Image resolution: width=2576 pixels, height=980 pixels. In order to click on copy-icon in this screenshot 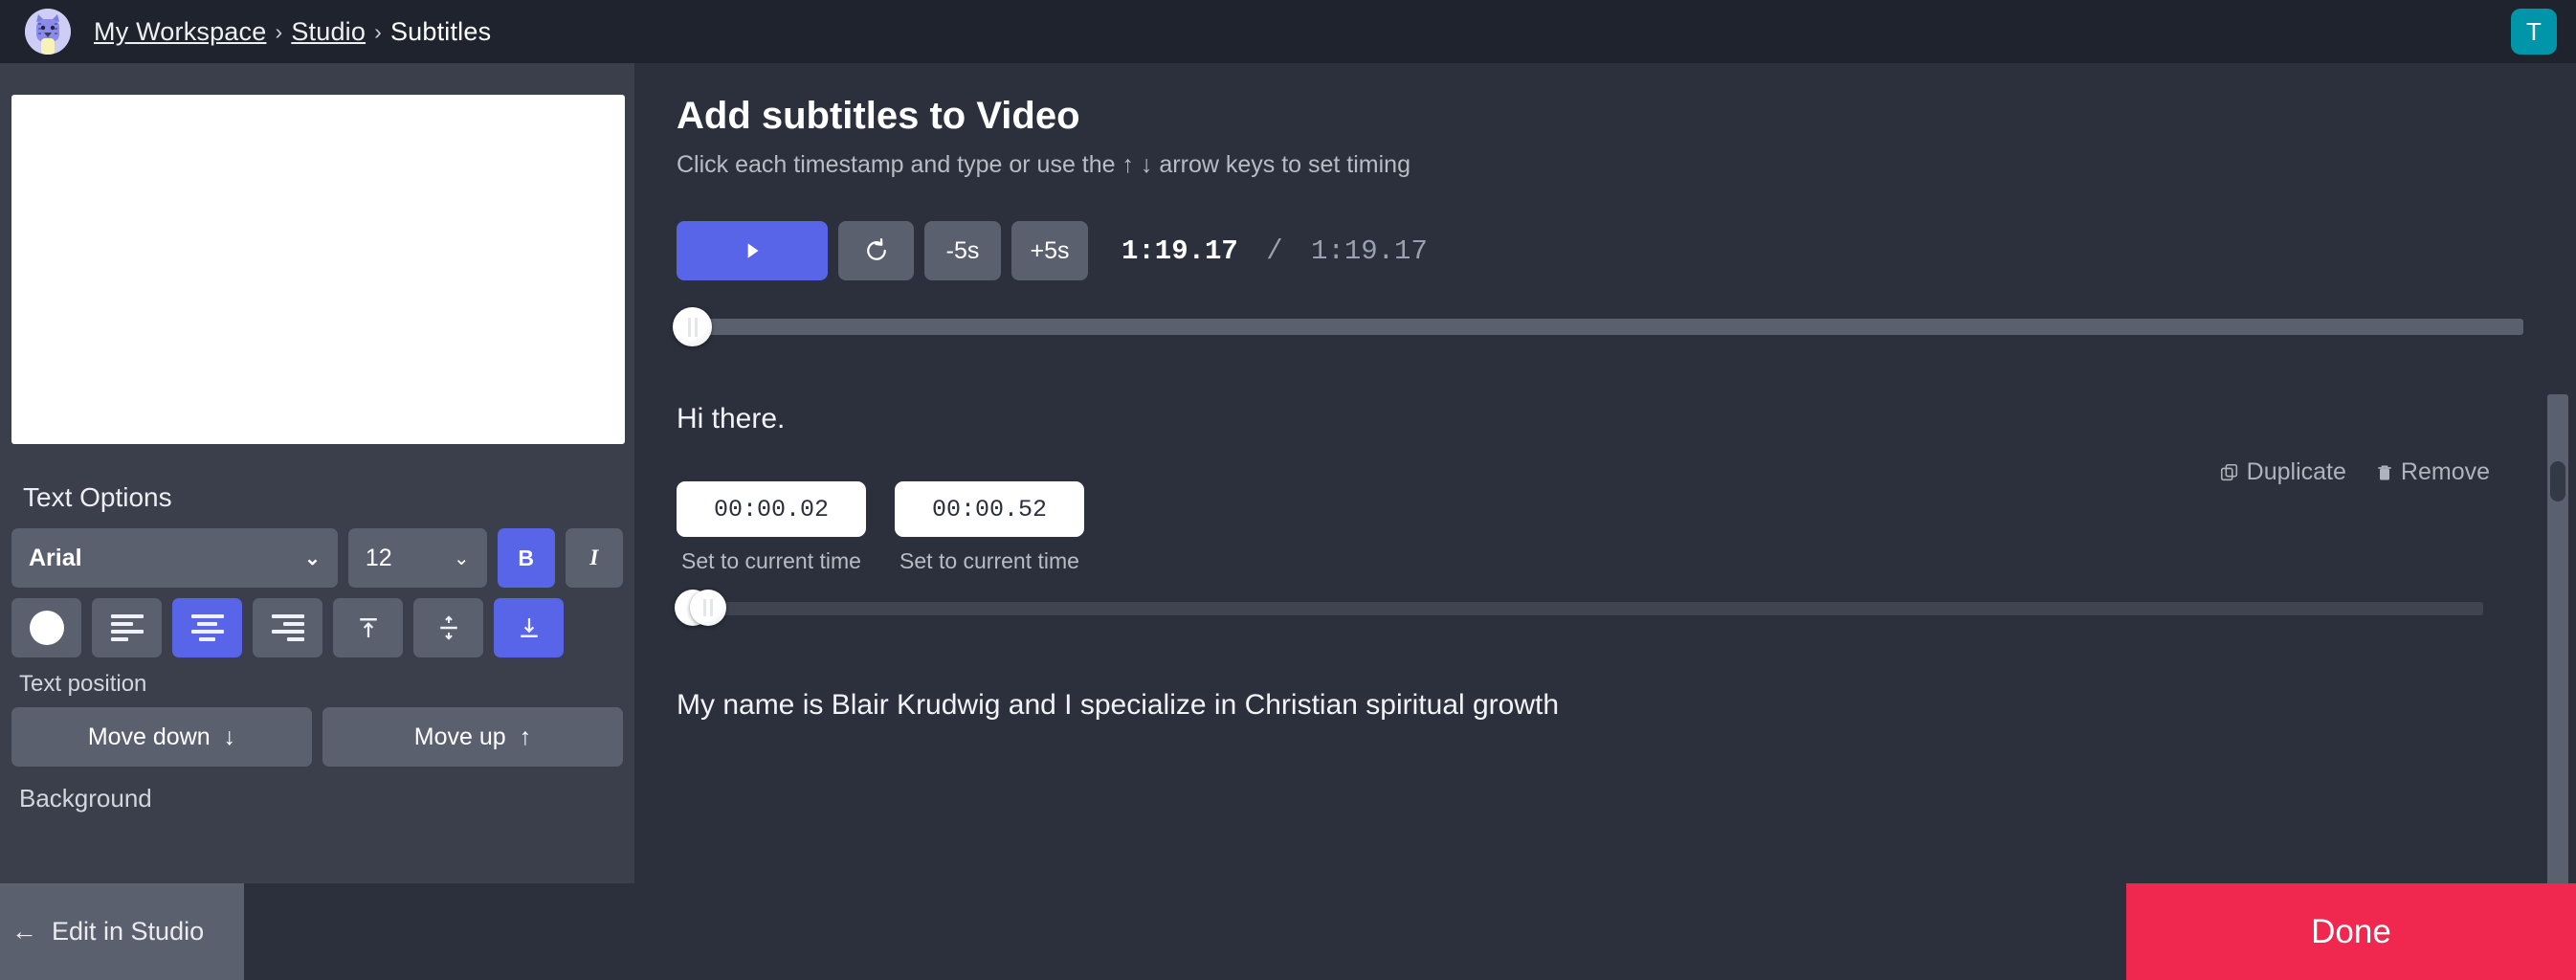, I will do `click(2228, 472)`.